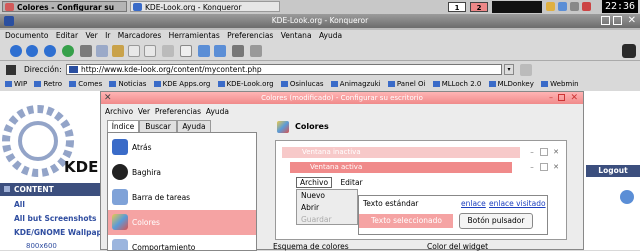 The height and width of the screenshot is (251, 640). I want to click on bookmark-item: KDE-Look.org, so click(245, 84).